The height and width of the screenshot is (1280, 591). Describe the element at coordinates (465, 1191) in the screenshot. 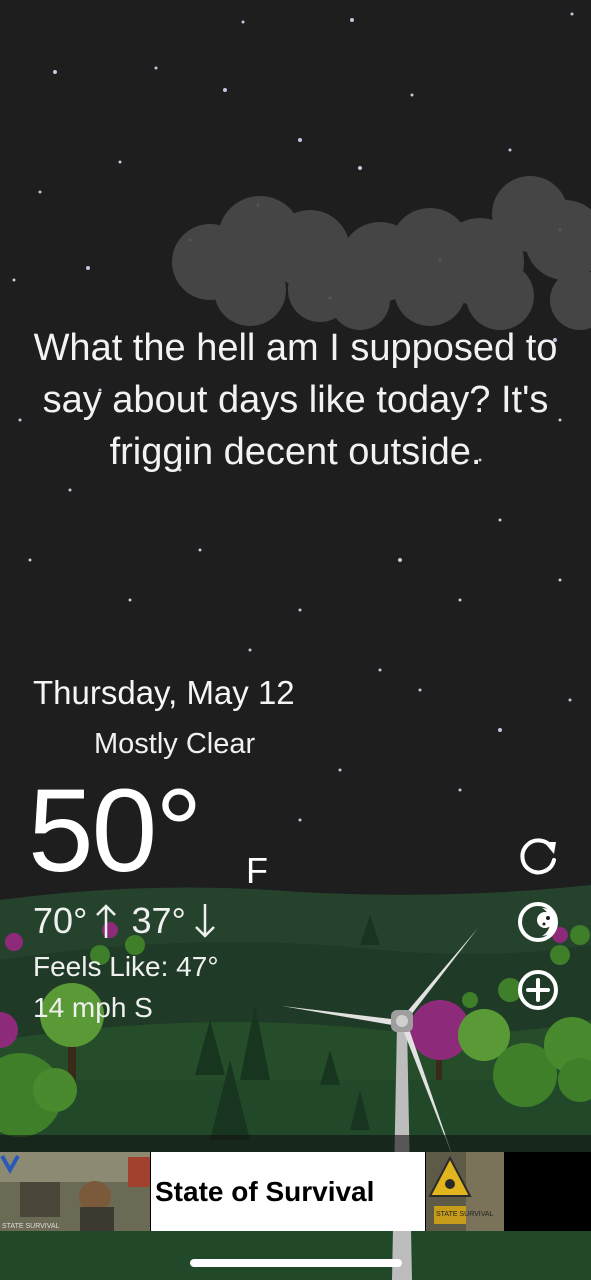

I see `ad-thumbnail-right: STATE SURVIVAL` at that location.